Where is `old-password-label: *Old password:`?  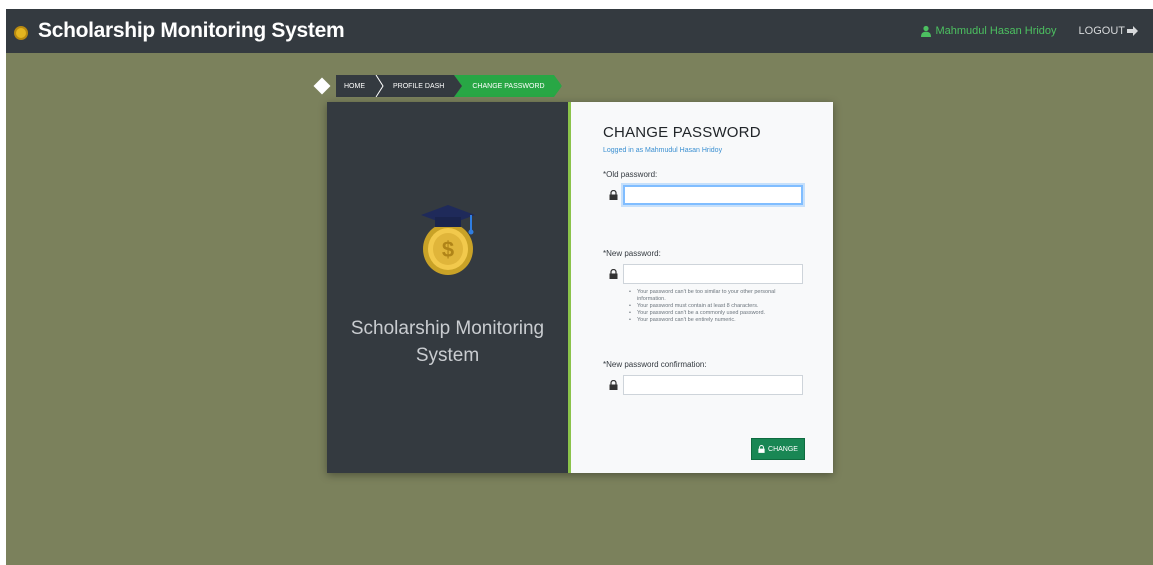 old-password-label: *Old password: is located at coordinates (630, 174).